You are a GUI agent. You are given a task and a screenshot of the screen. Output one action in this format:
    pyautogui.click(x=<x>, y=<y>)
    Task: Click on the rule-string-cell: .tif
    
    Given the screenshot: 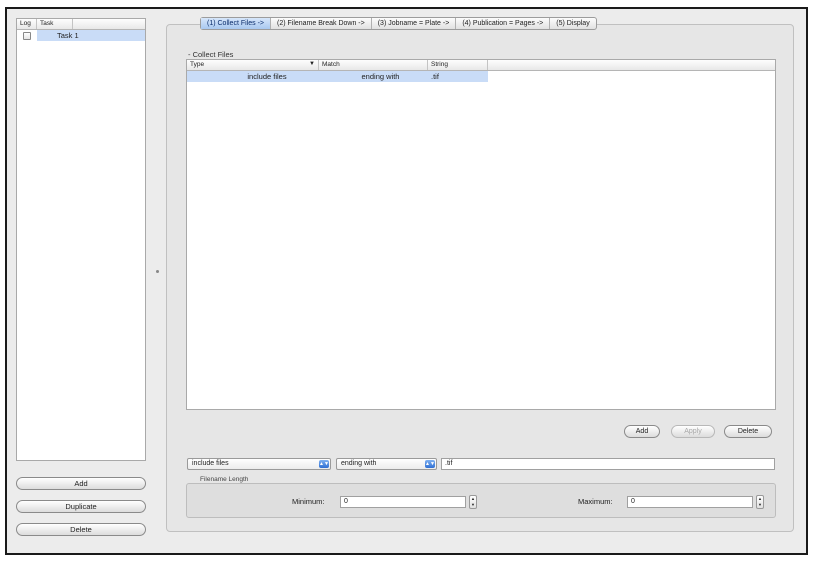 What is the action you would take?
    pyautogui.click(x=458, y=76)
    